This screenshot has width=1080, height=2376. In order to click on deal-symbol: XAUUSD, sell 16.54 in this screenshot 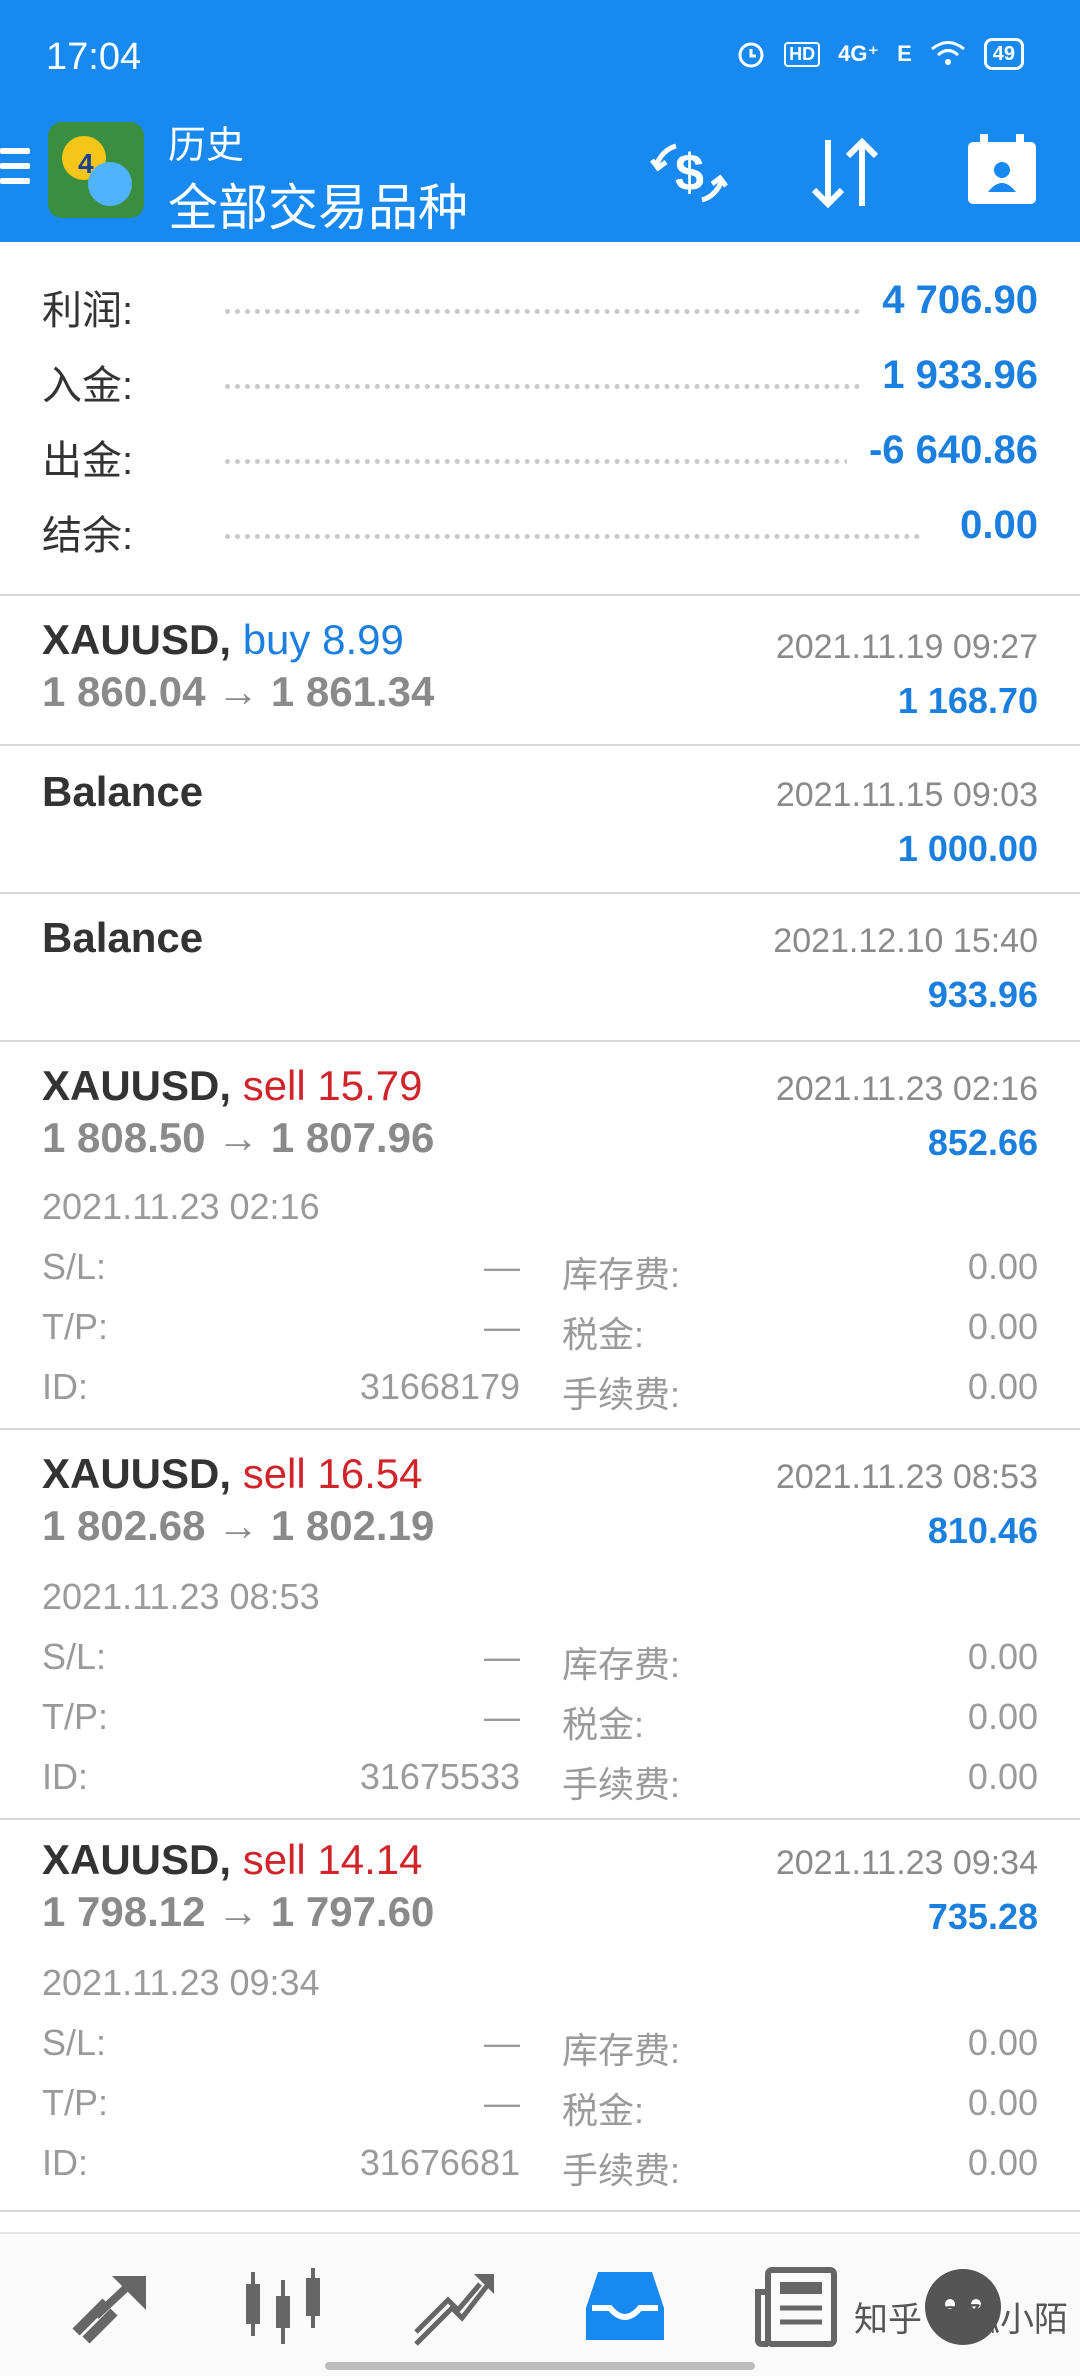, I will do `click(232, 1473)`.